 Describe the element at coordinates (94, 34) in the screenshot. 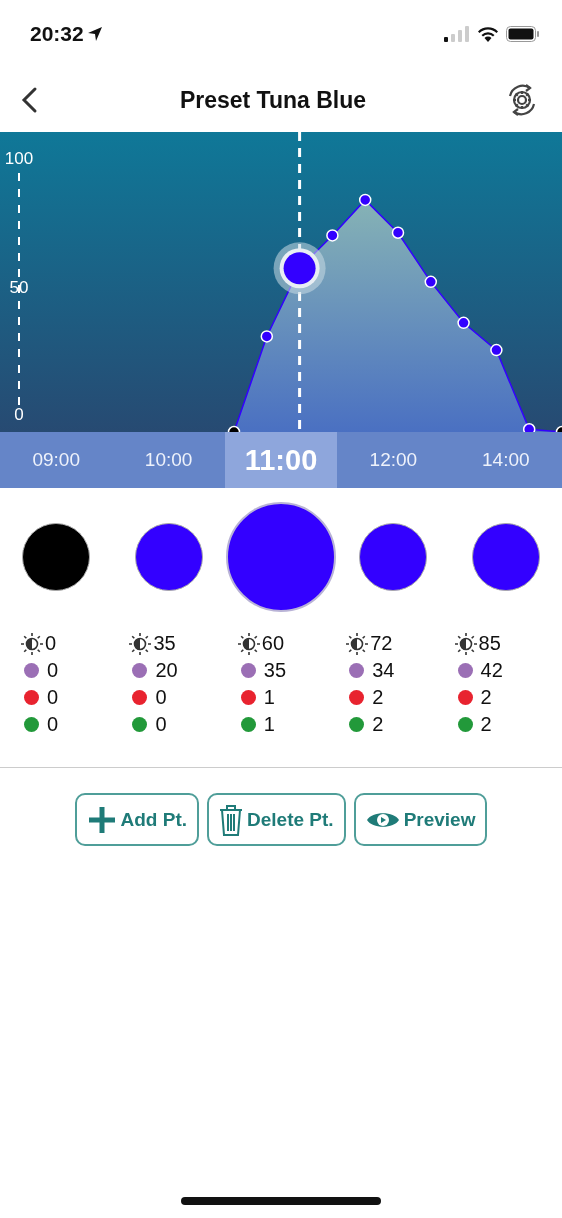

I see `location-arrow-icon` at that location.